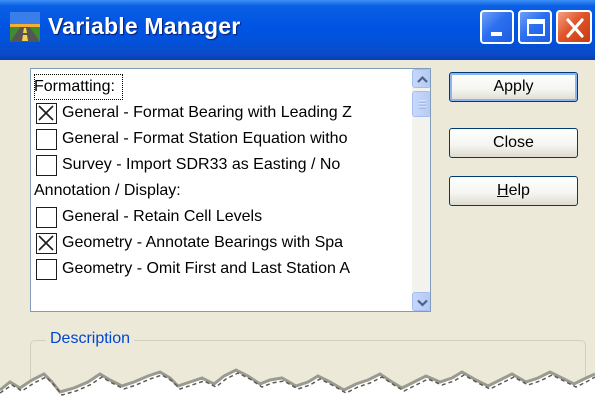 This screenshot has width=595, height=408. I want to click on scroll-up-button, so click(421, 78).